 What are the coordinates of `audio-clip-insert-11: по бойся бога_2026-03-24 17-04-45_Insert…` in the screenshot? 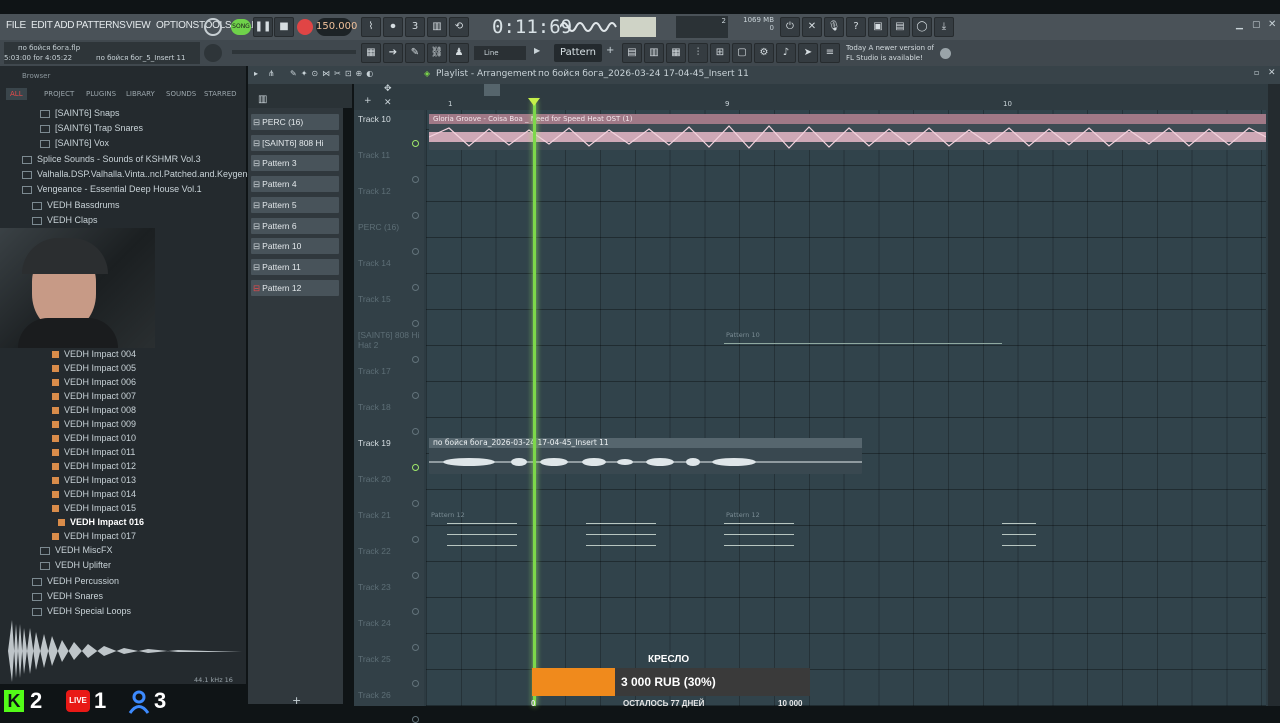 It's located at (645, 456).